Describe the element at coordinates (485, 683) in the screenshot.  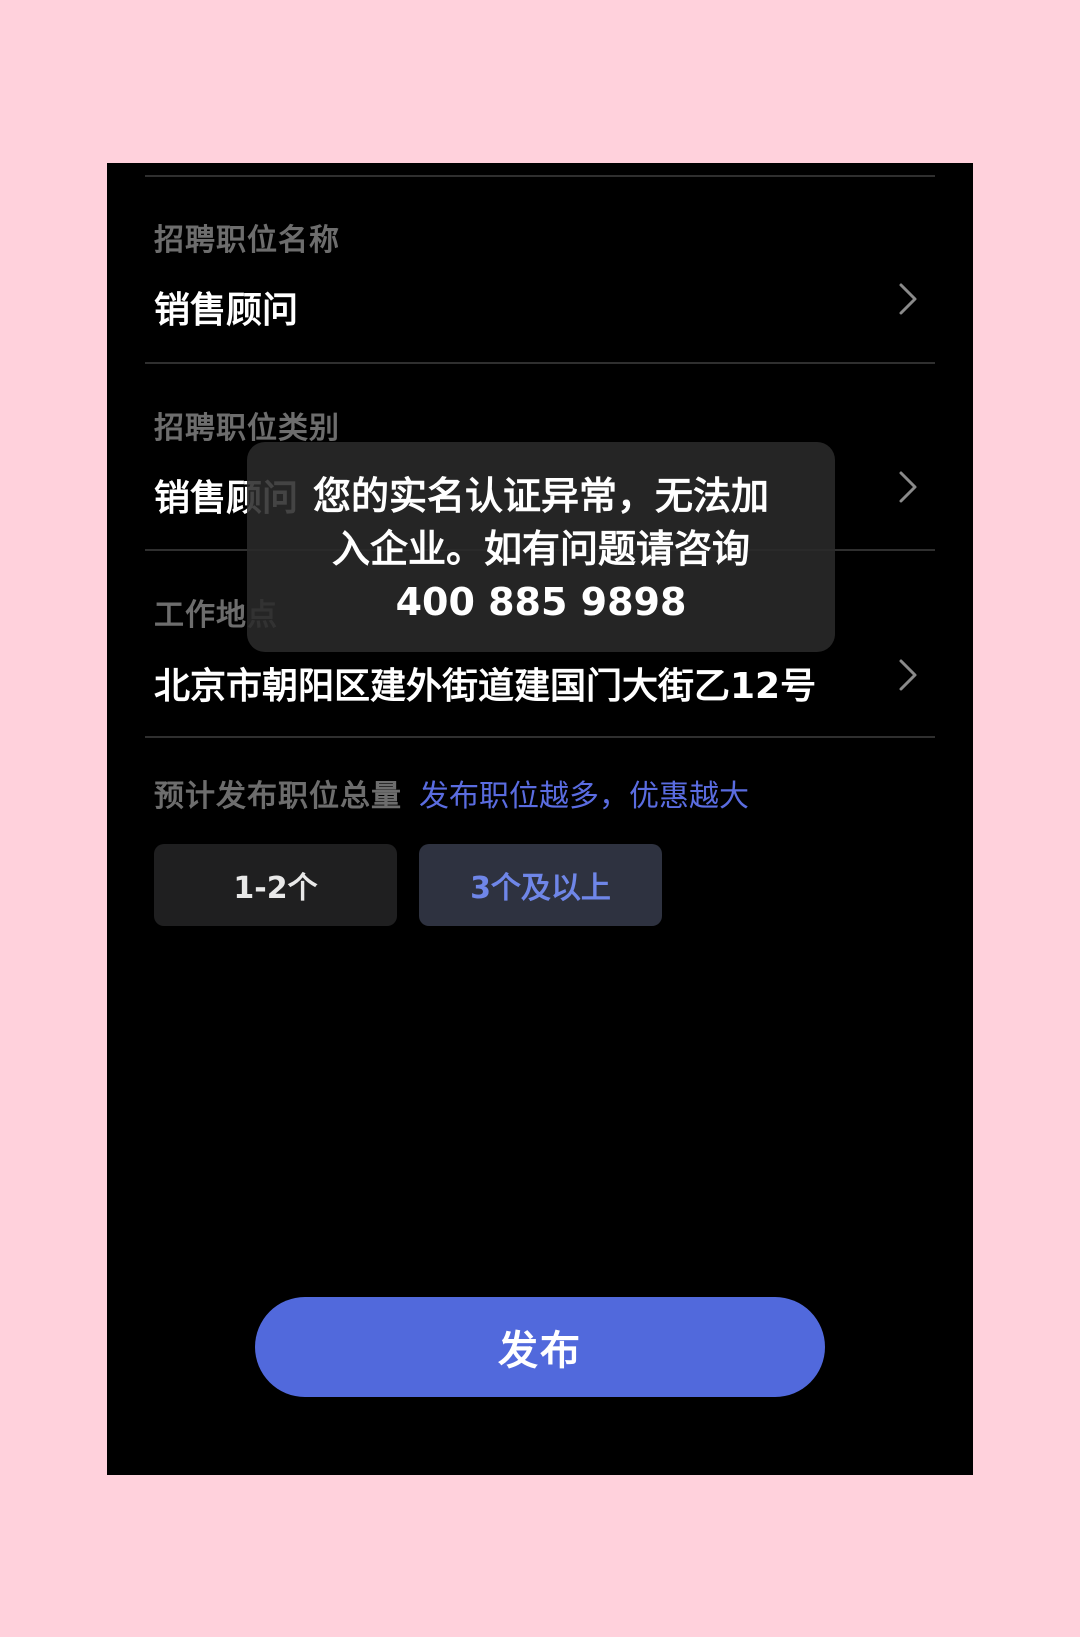
I see `work-location-value: 北京市朝阳区建外街道建国门大街乙12号` at that location.